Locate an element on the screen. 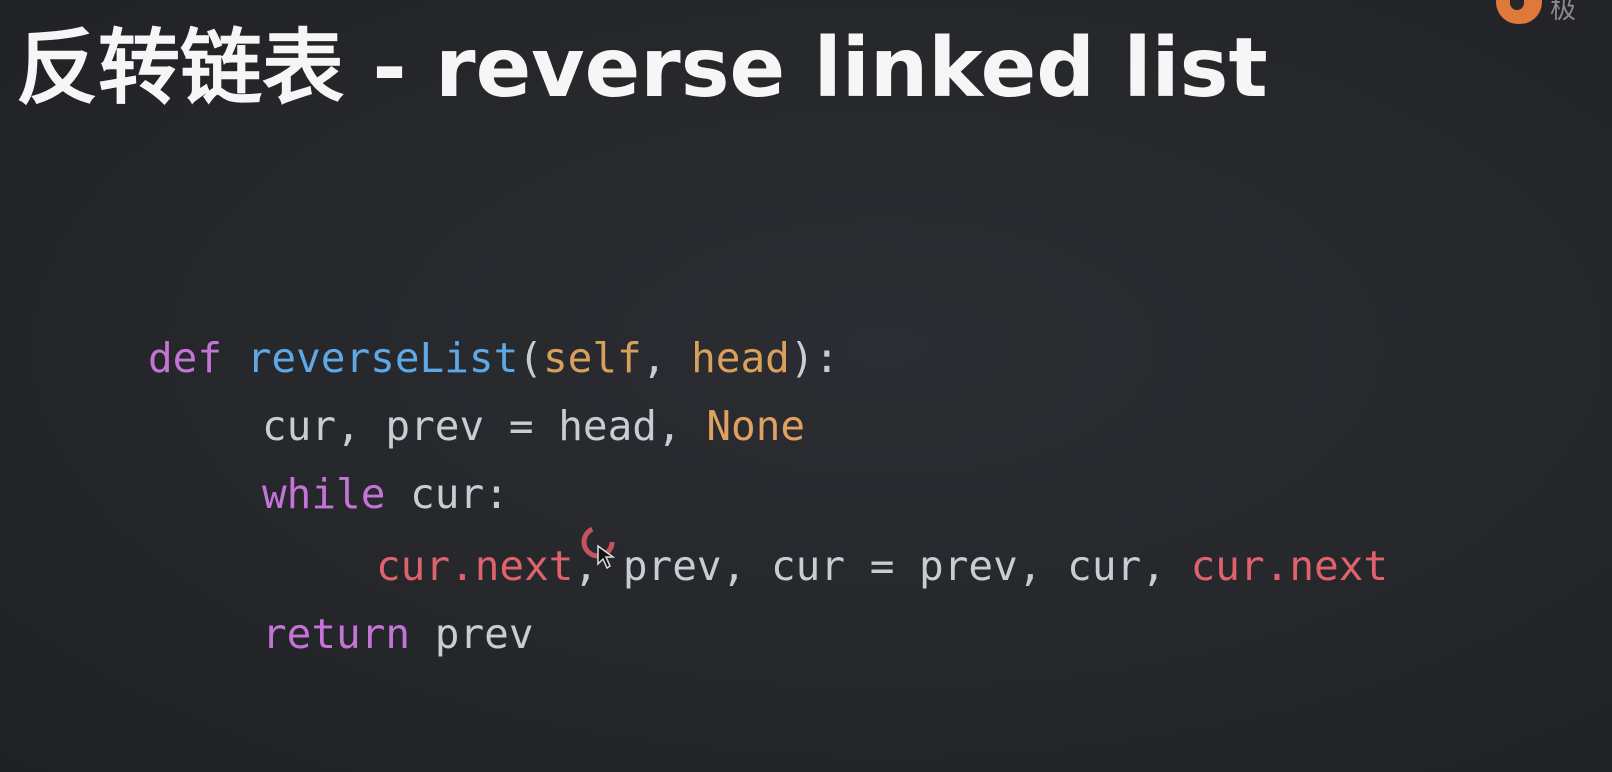 This screenshot has width=1612, height=772. keyword-while: while is located at coordinates (324, 494).